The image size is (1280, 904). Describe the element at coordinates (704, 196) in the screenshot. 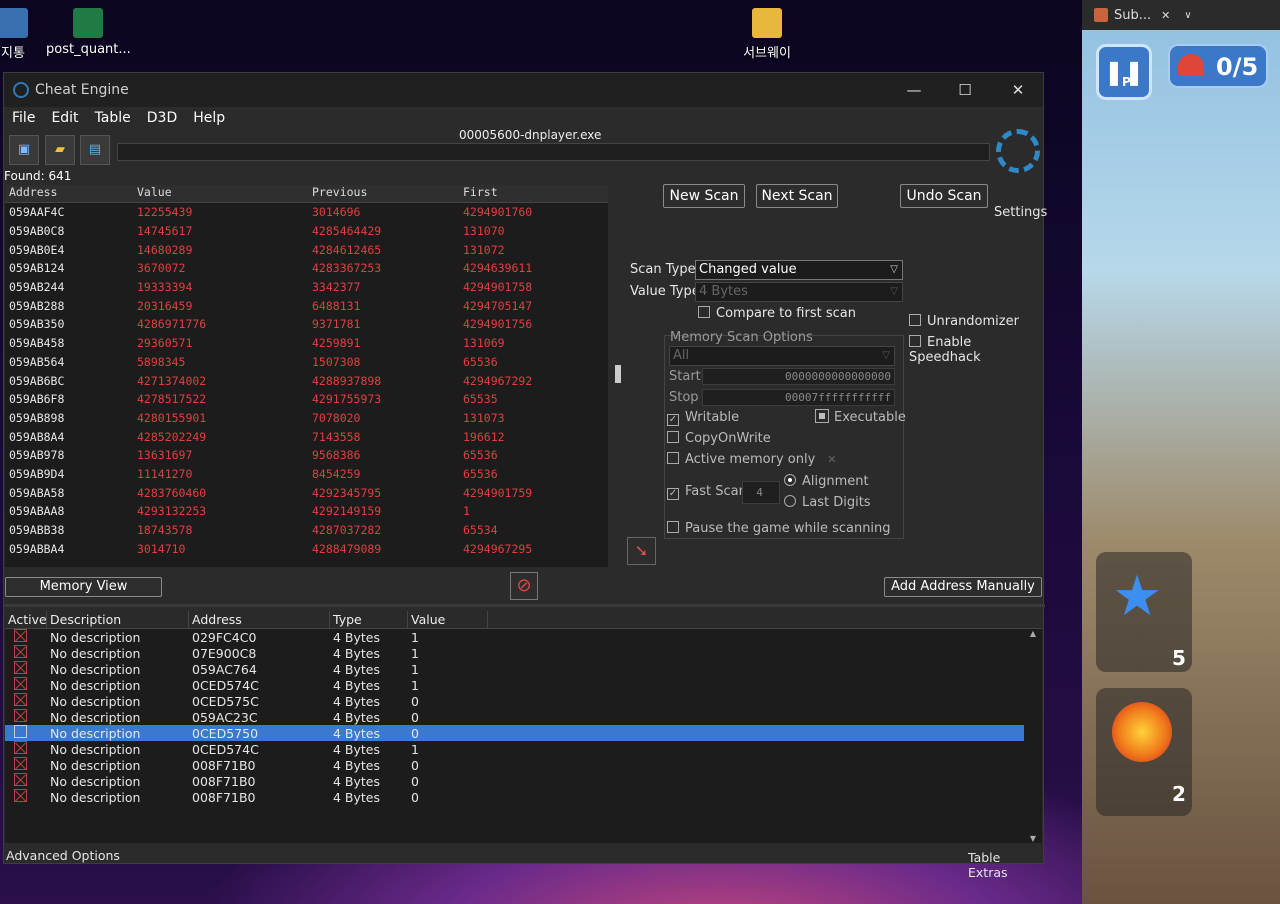

I see `new-scan-button: New Scan` at that location.